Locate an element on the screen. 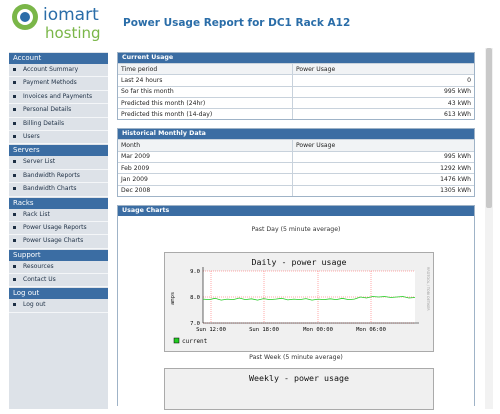  rrdtool-credit: RRDTOOL / TOBI OETIKER is located at coordinates (428, 289).